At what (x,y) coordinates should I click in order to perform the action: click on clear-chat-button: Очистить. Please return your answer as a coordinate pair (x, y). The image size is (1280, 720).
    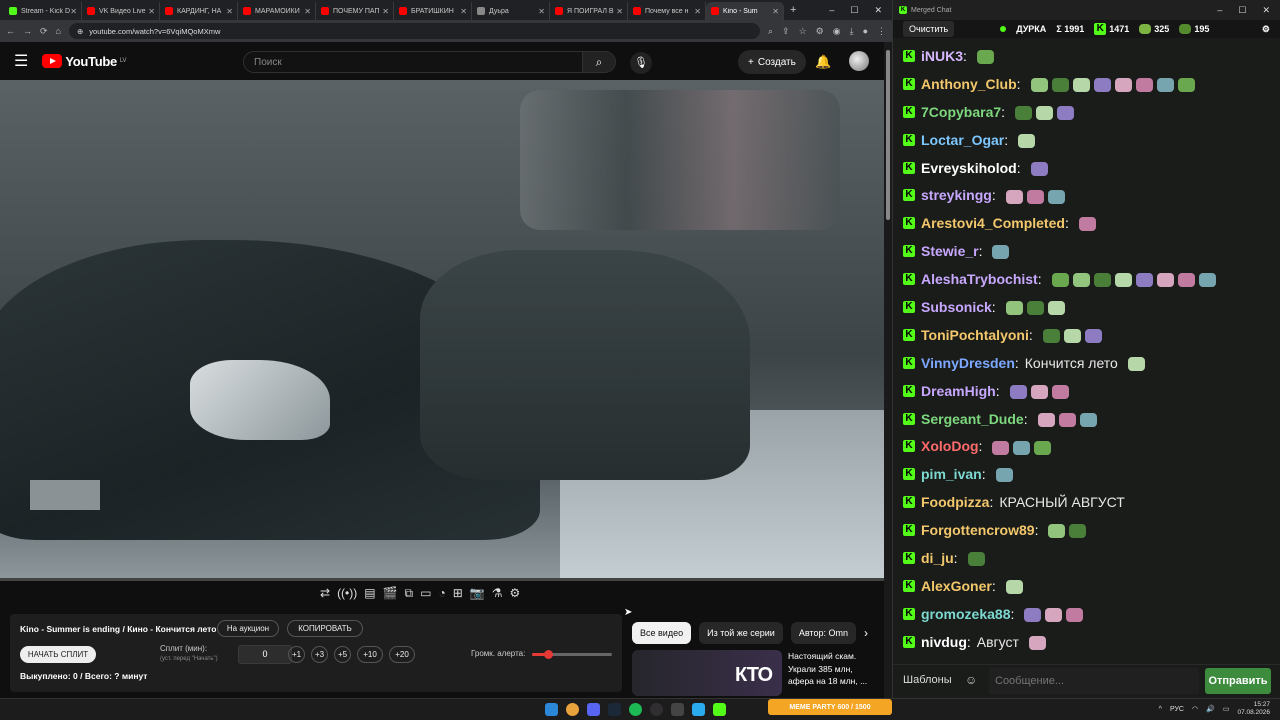
    Looking at the image, I should click on (929, 29).